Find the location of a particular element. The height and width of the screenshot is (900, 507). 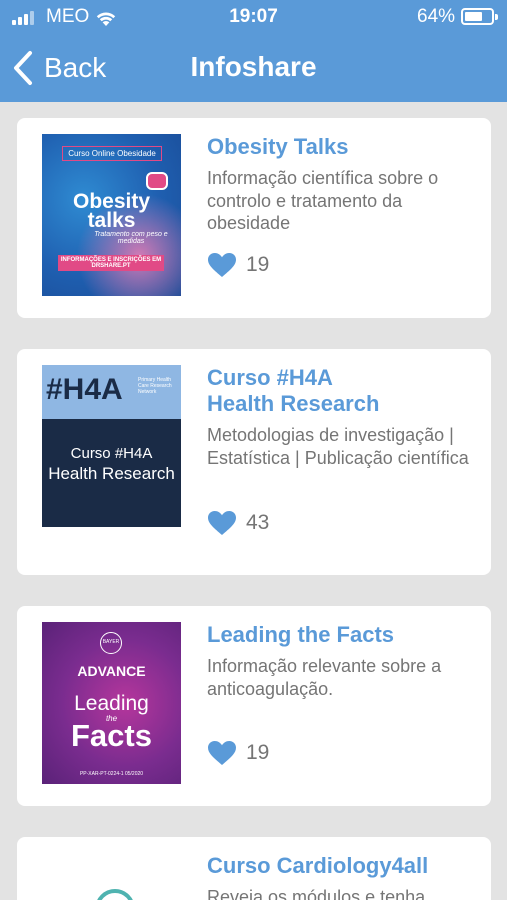

thumb-line2: talks is located at coordinates (111, 220).